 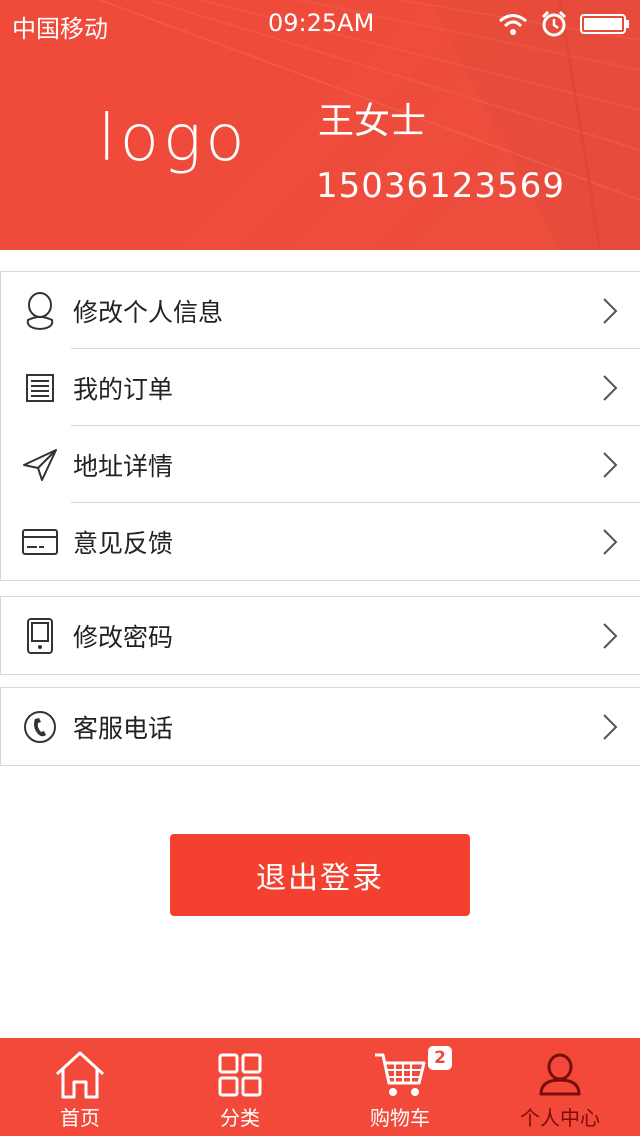 I want to click on menu-item-label: 地址详情, so click(x=123, y=466).